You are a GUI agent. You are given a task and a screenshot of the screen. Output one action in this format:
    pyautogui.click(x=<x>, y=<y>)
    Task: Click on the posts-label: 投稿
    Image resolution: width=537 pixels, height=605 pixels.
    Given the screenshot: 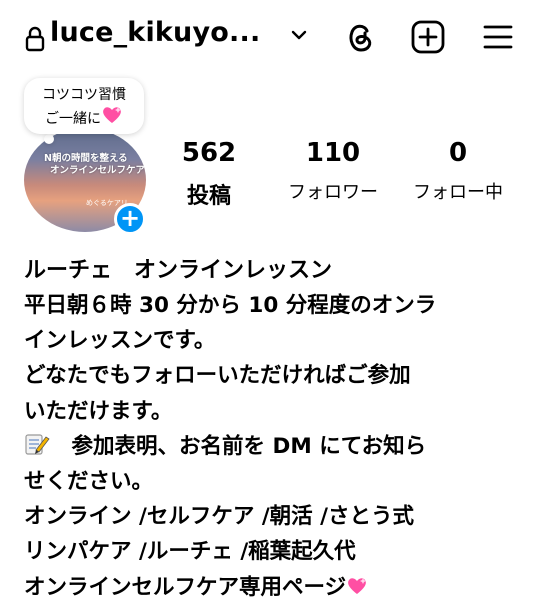 What is the action you would take?
    pyautogui.click(x=208, y=196)
    